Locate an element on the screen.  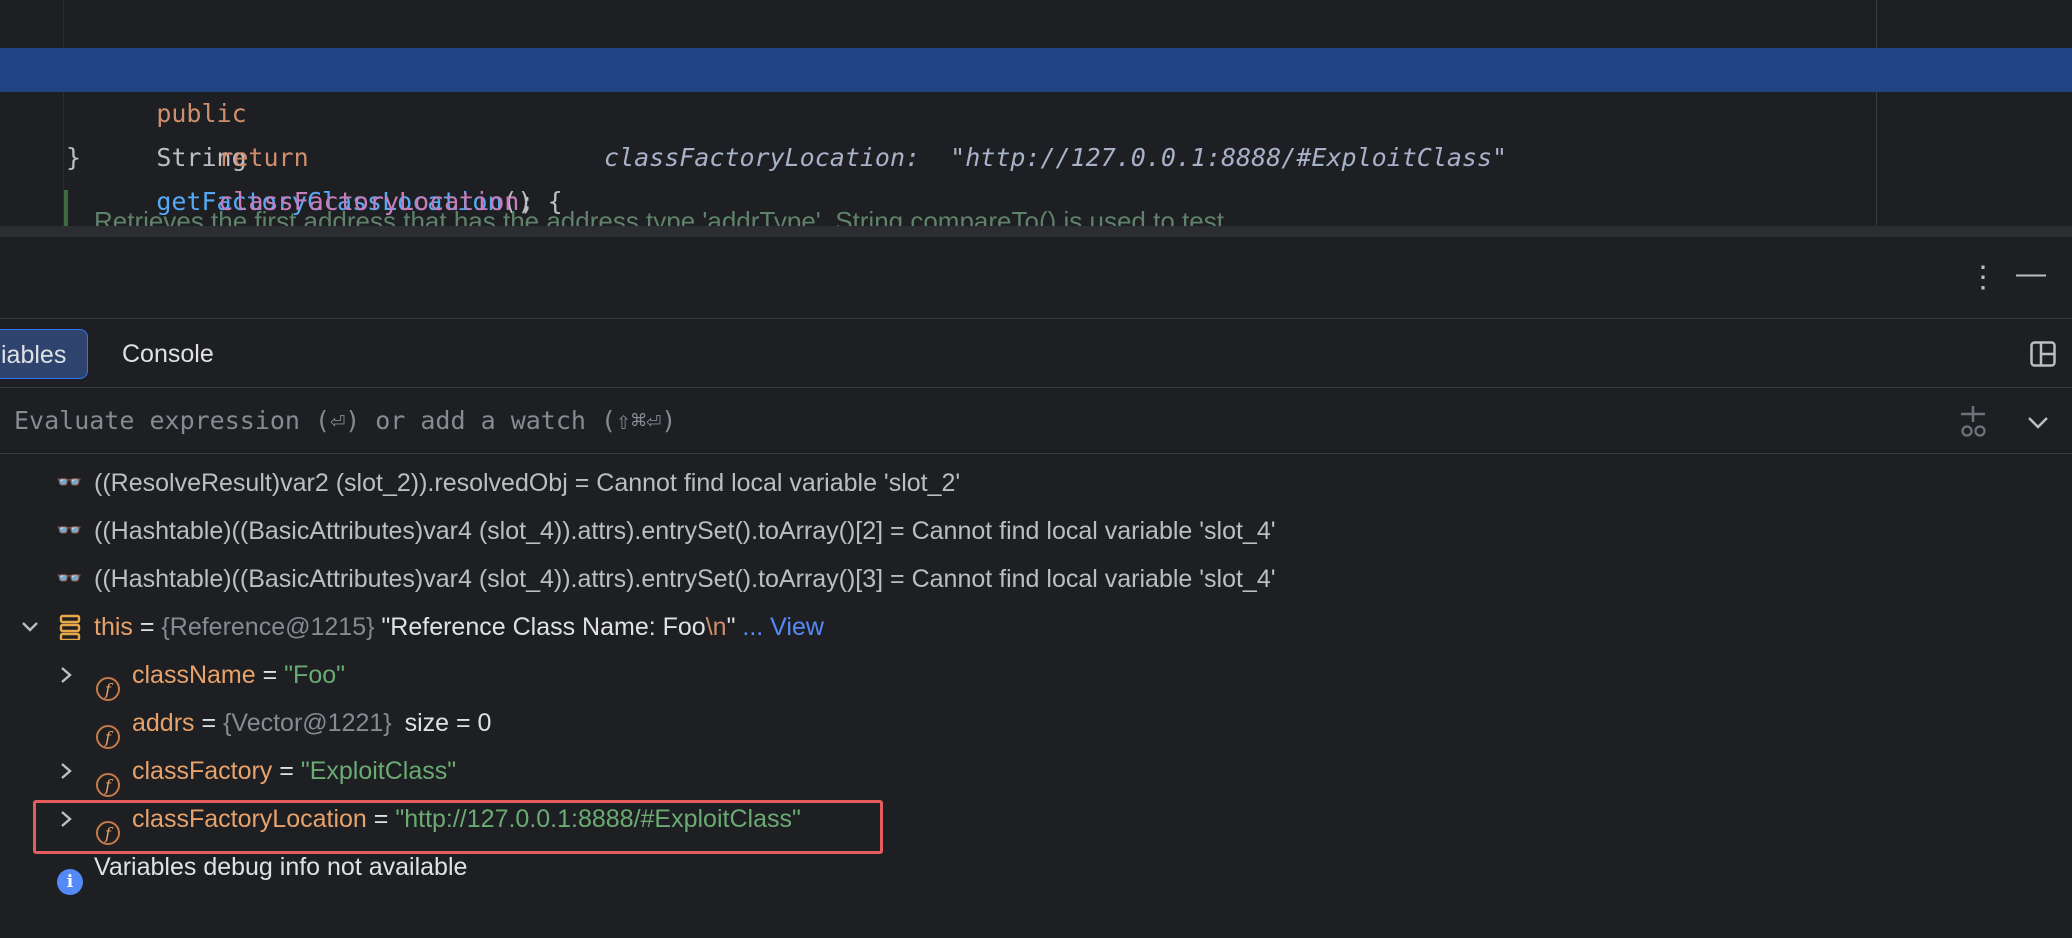
keyword-return: return is located at coordinates (263, 157).